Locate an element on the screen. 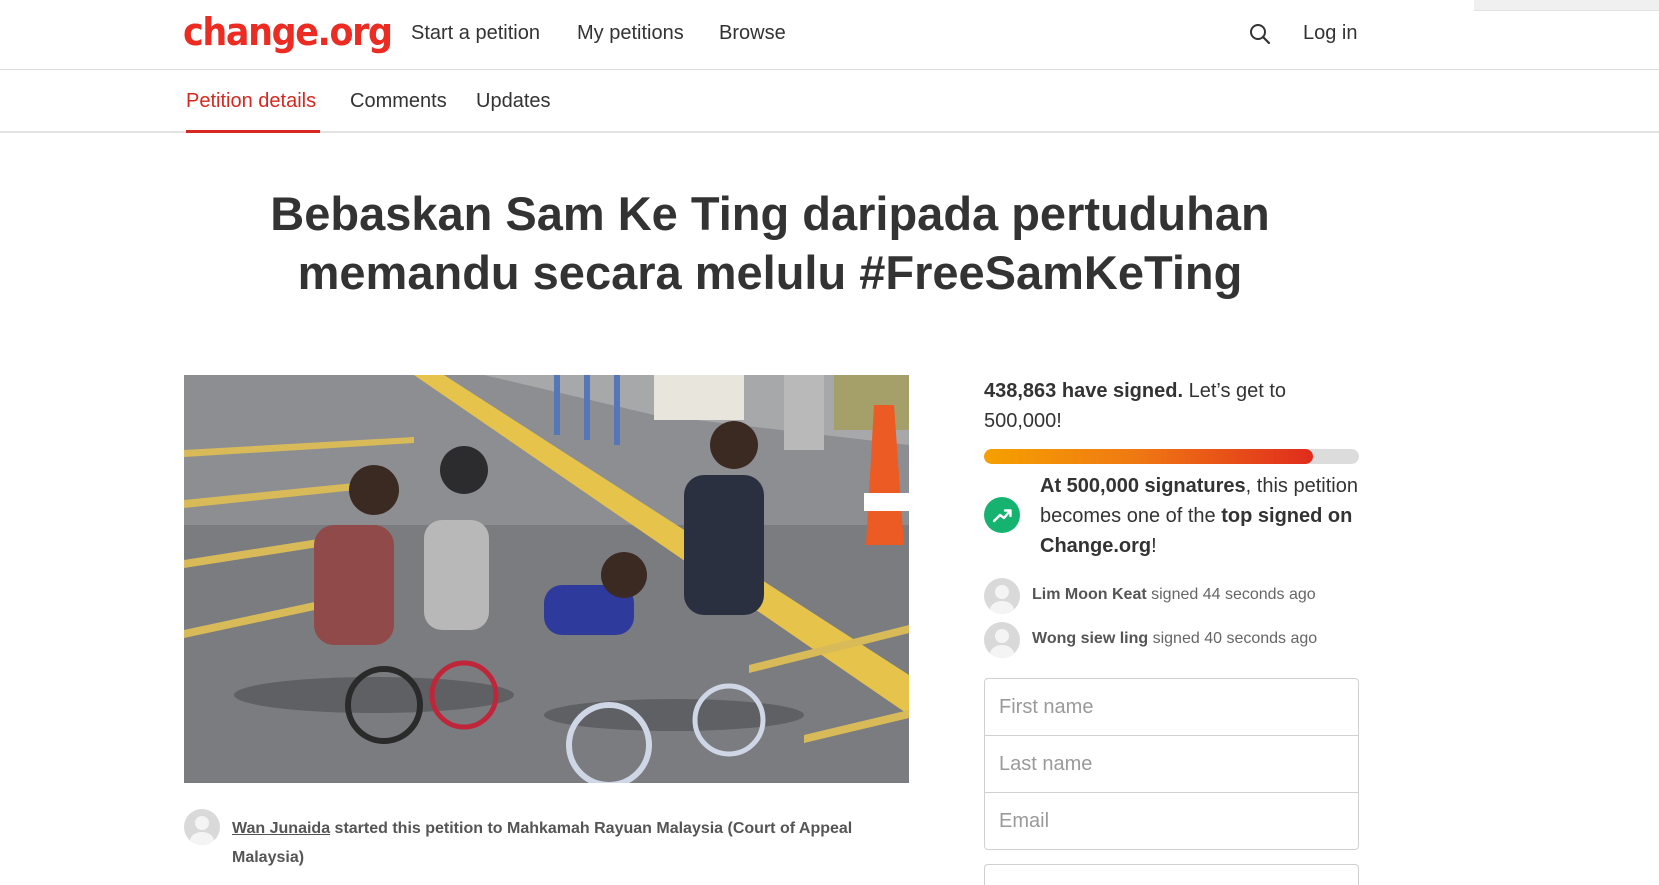  search-icon is located at coordinates (1260, 34).